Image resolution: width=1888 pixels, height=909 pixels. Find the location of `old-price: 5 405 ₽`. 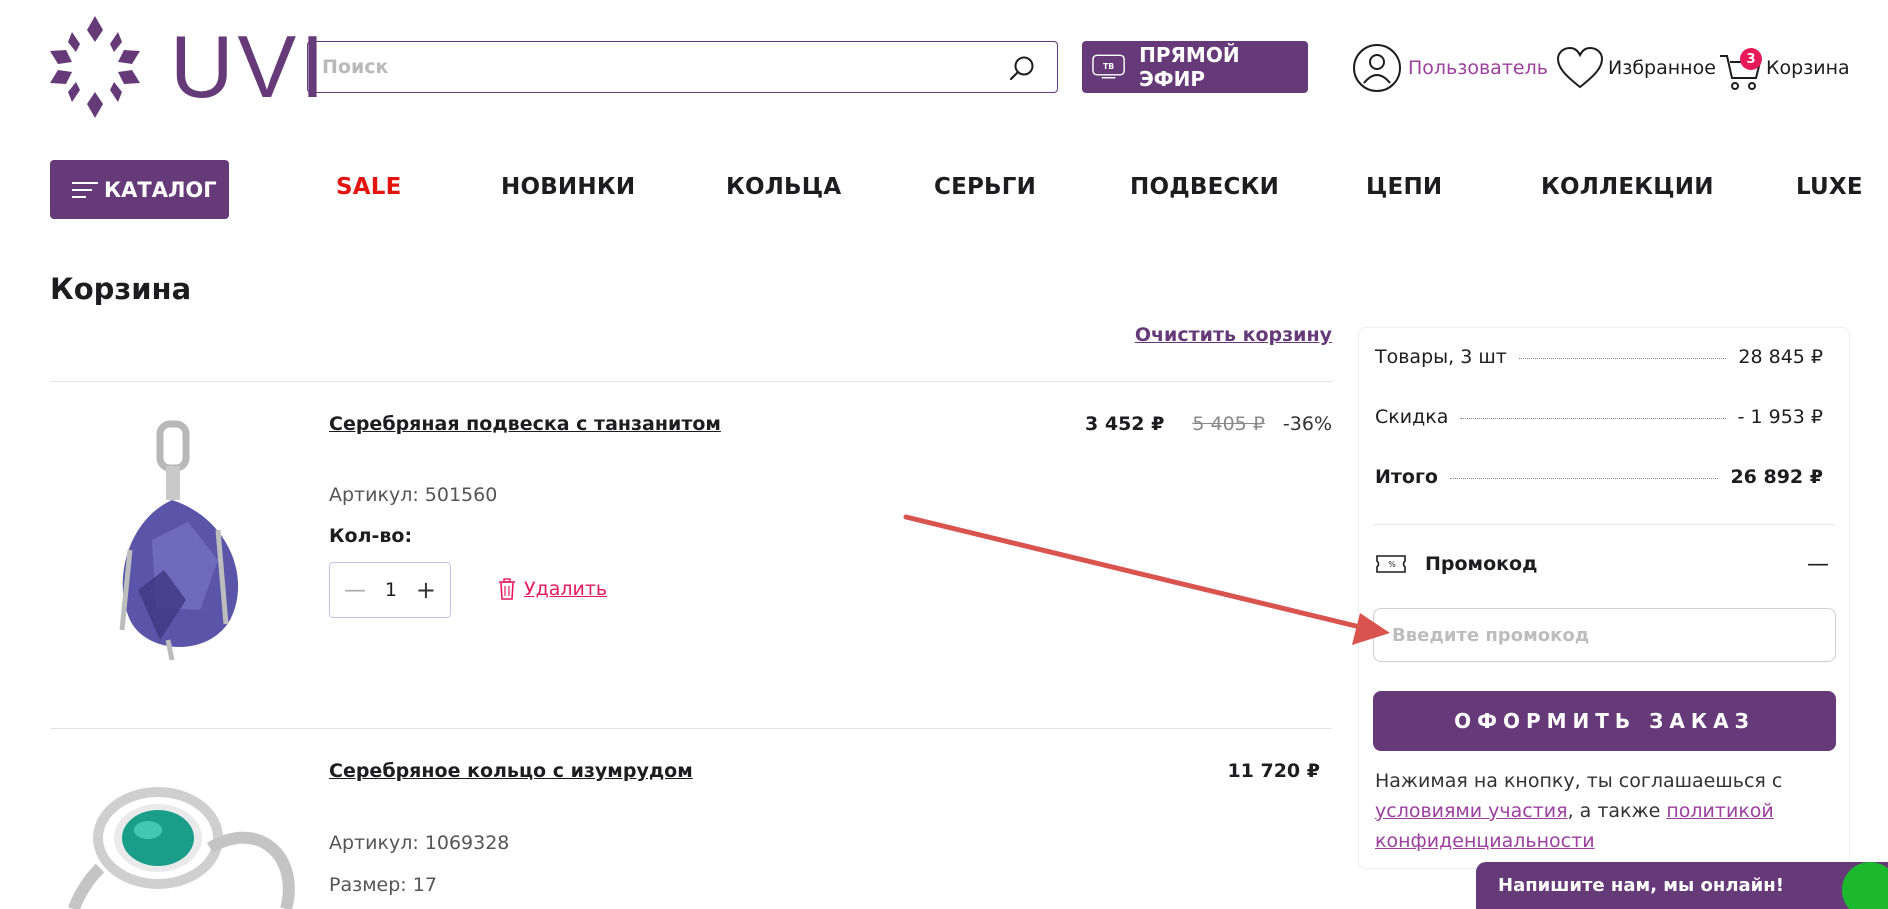

old-price: 5 405 ₽ is located at coordinates (1228, 424).